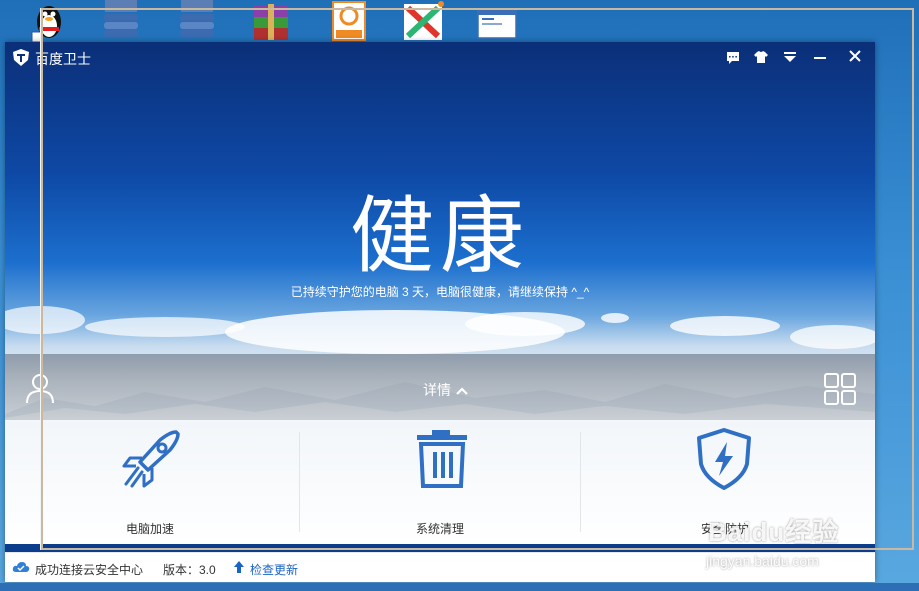 This screenshot has height=591, width=919. Describe the element at coordinates (497, 21) in the screenshot. I see `window-thumbnail-icon` at that location.